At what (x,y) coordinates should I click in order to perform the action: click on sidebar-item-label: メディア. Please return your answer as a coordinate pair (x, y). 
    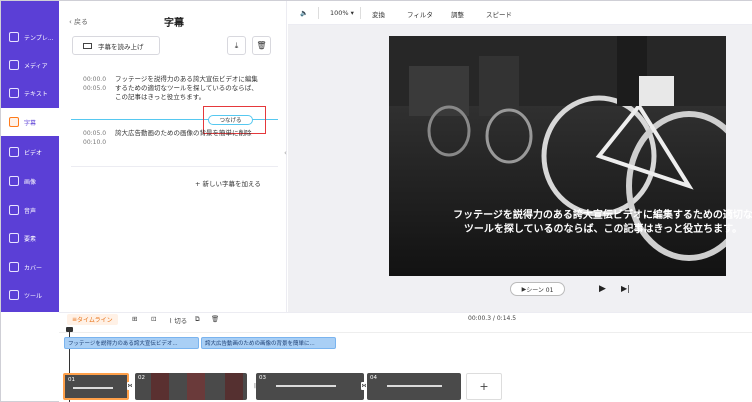
    Looking at the image, I should click on (36, 66).